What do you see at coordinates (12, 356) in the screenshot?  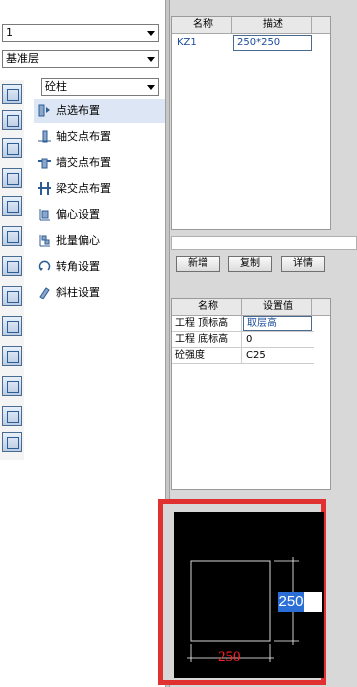 I see `decoration-icon` at bounding box center [12, 356].